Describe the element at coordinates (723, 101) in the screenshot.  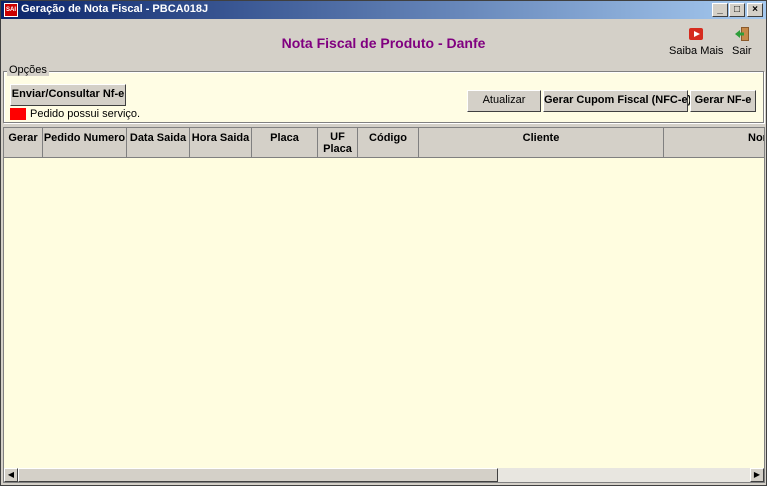
I see `gerar-nfe-button: Gerar NF-e` at that location.